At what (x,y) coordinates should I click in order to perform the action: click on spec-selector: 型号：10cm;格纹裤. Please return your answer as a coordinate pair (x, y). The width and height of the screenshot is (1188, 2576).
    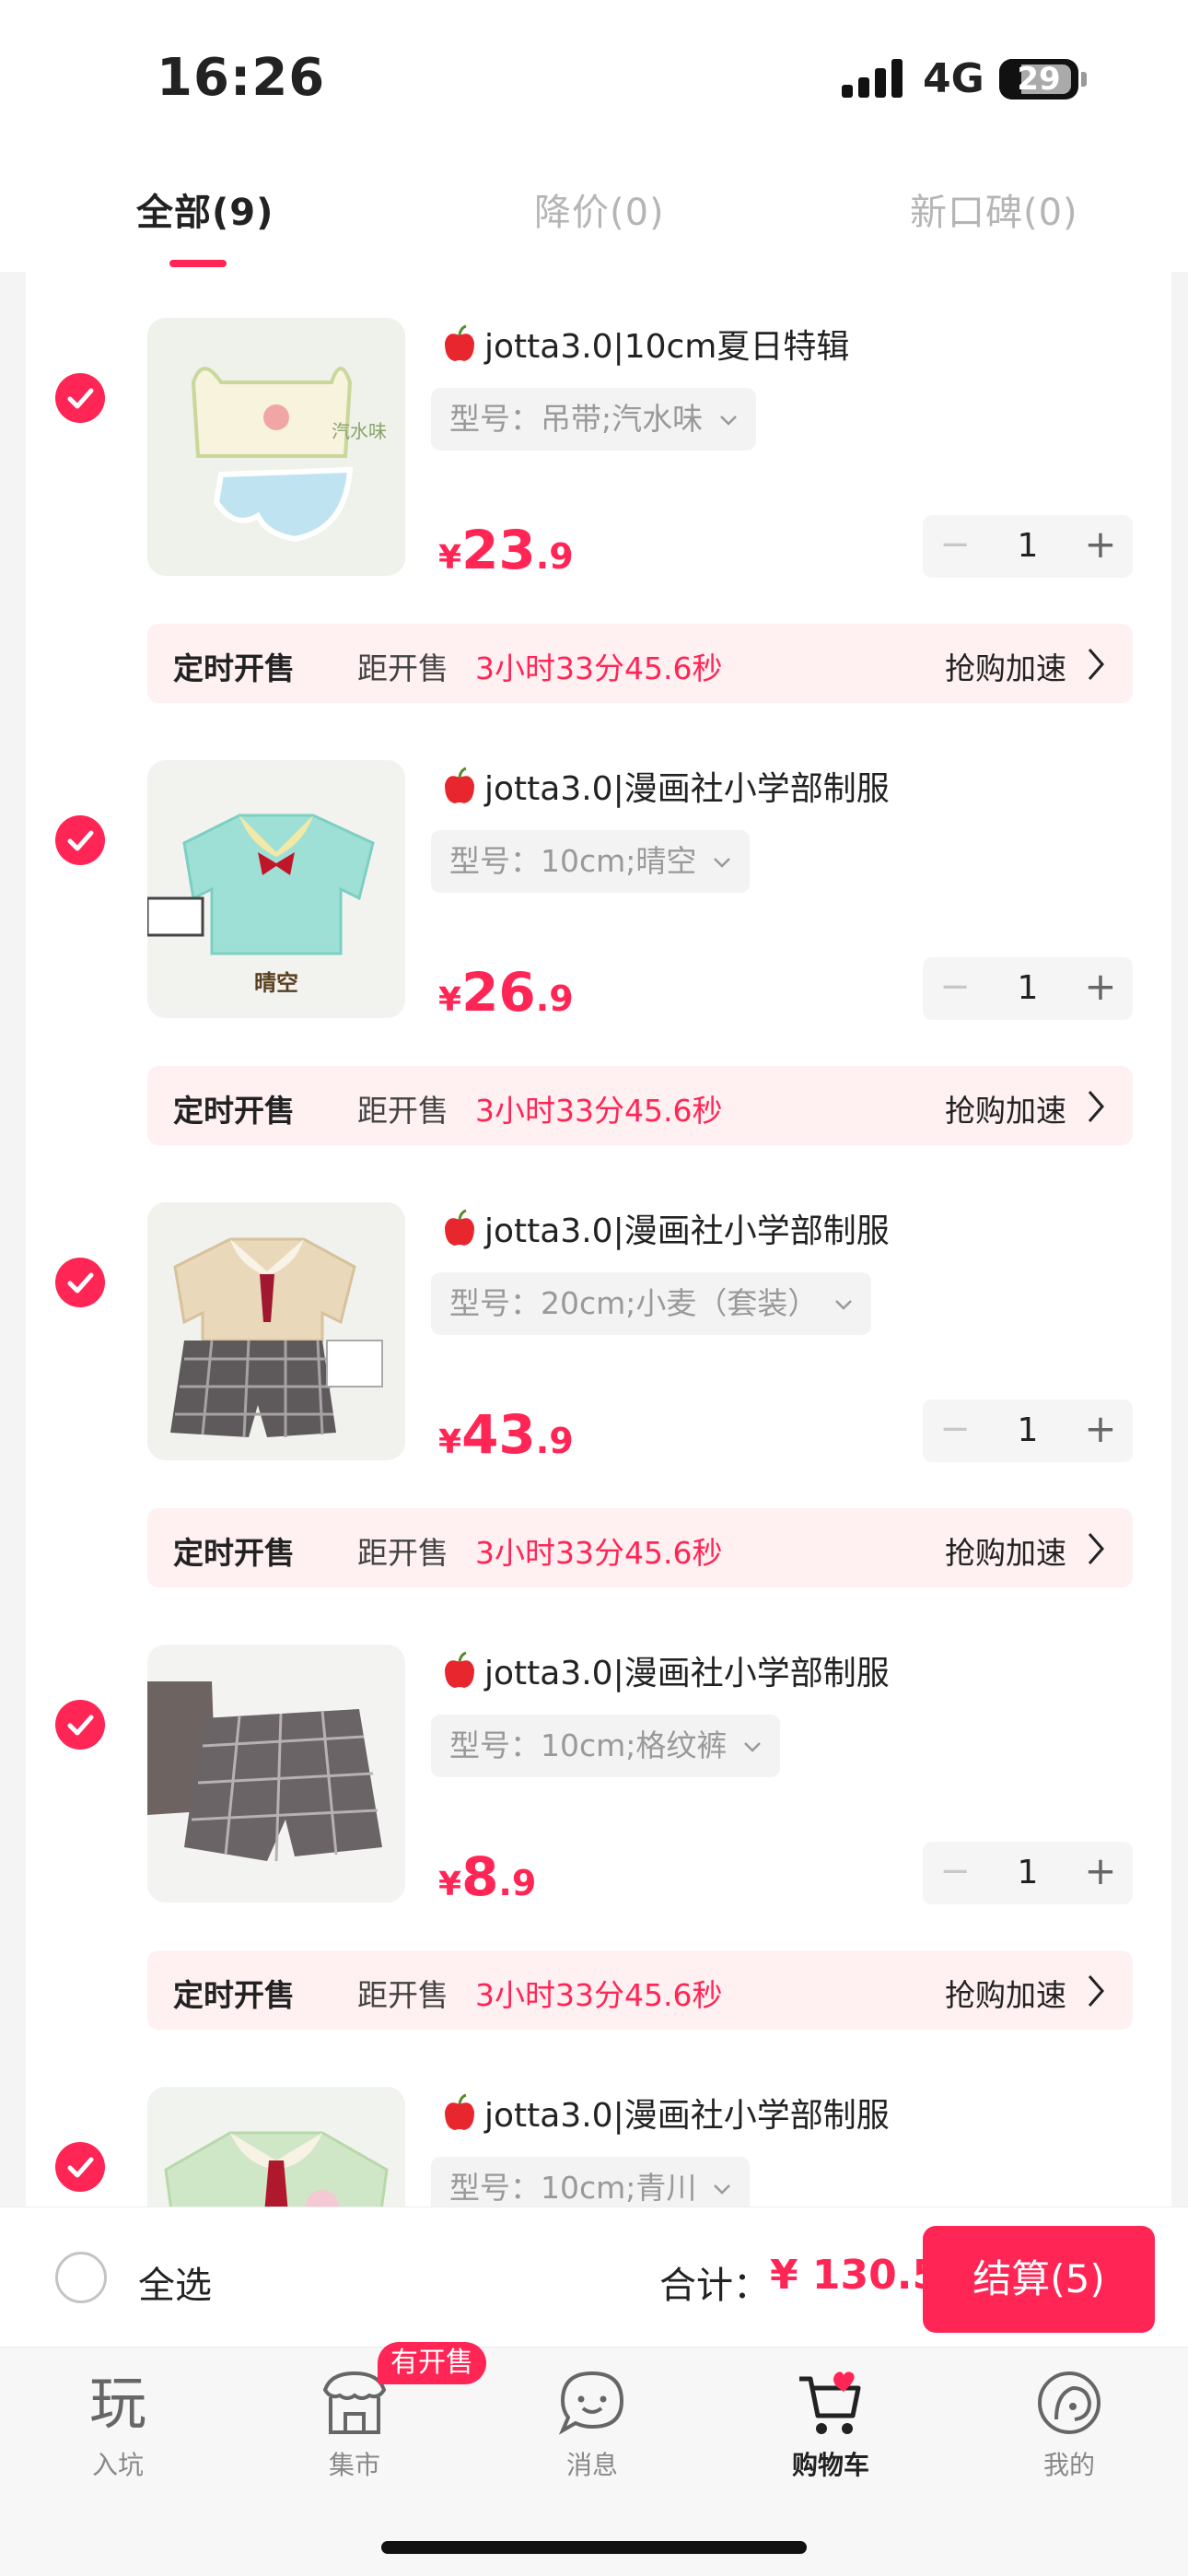
    Looking at the image, I should click on (606, 1746).